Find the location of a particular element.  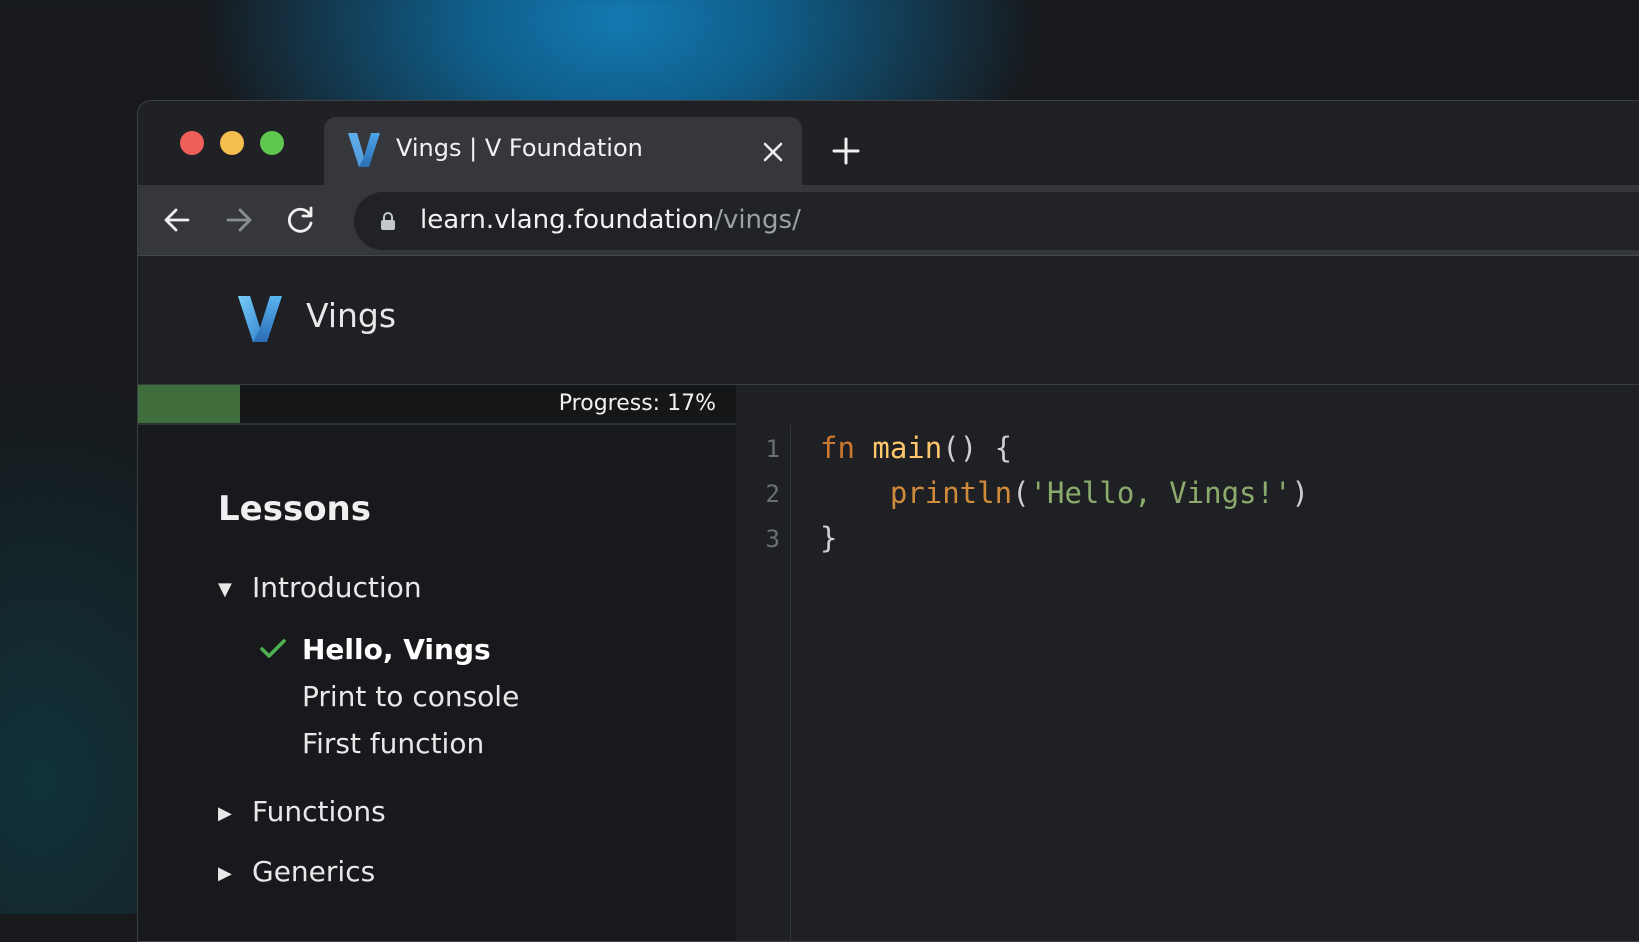

code-token: } is located at coordinates (829, 538).